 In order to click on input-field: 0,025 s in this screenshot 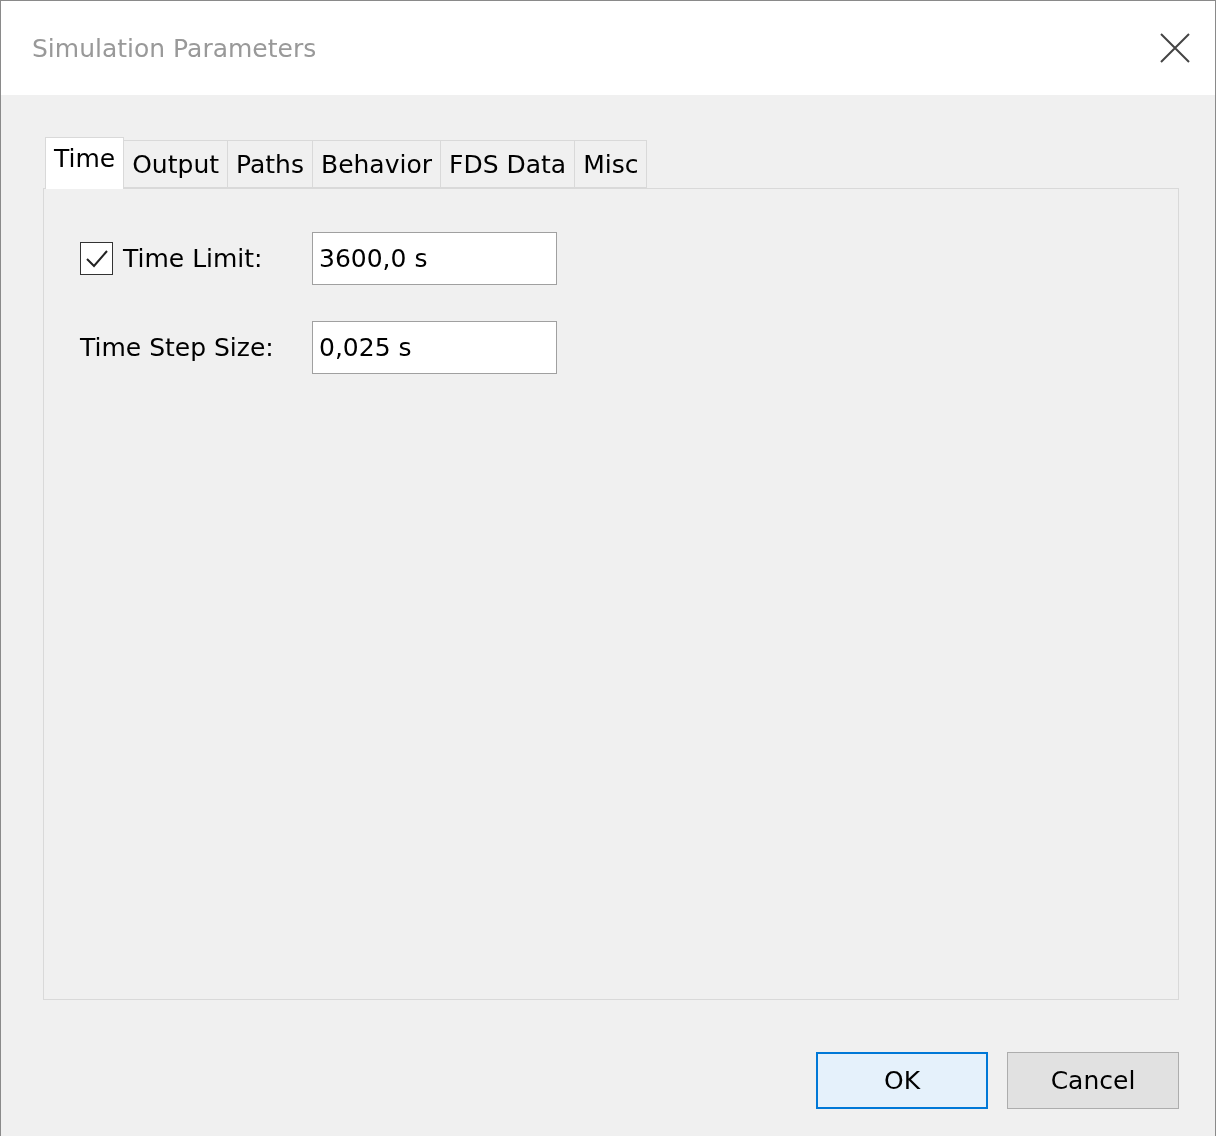, I will do `click(434, 347)`.